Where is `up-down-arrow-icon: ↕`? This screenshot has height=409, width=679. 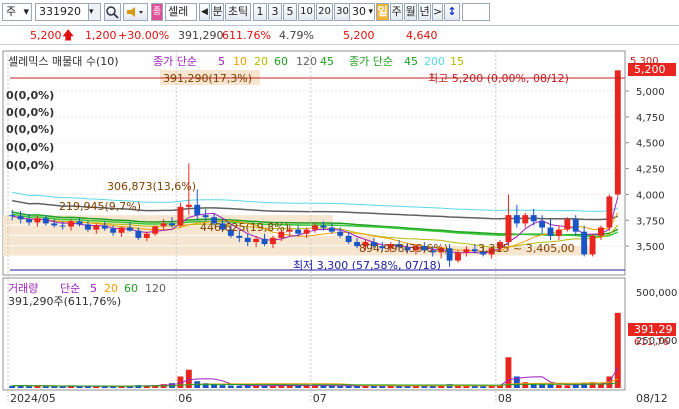
up-down-arrow-icon: ↕ is located at coordinates (452, 12).